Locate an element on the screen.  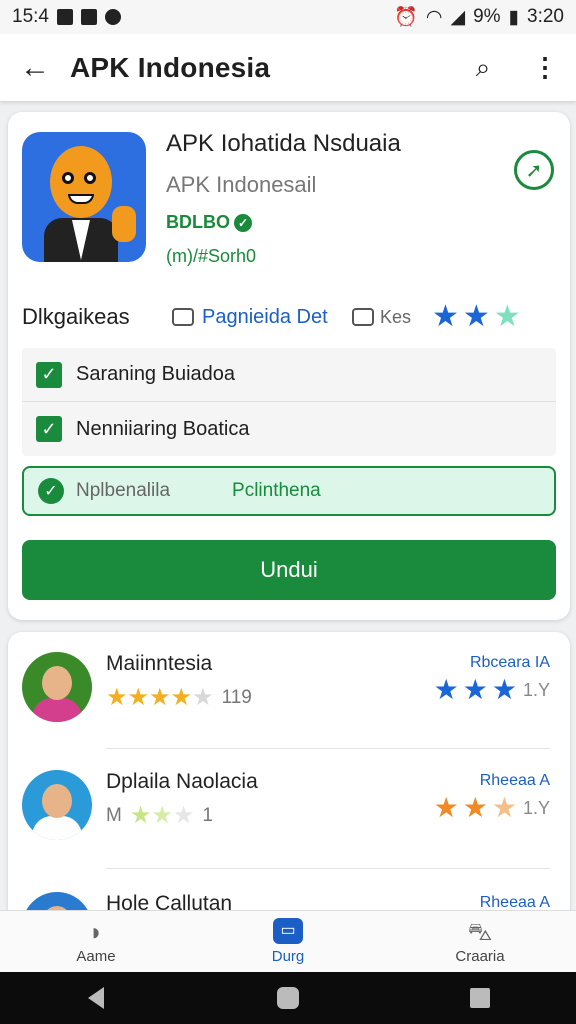
verified-check-icon: ✓ is located at coordinates (243, 222).